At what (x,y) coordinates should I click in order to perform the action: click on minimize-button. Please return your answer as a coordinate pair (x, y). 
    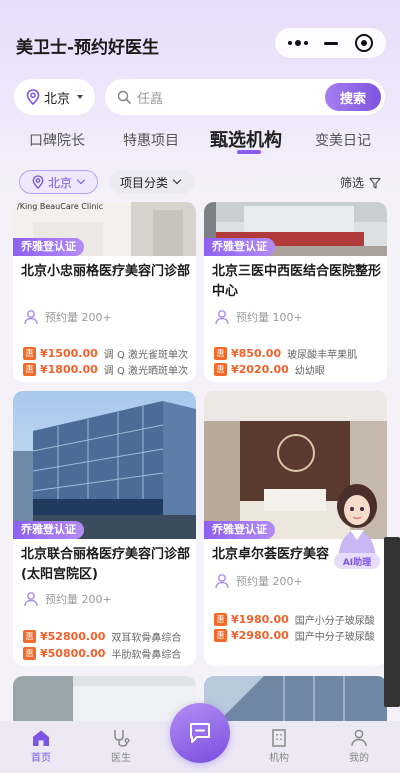
    Looking at the image, I should click on (331, 43).